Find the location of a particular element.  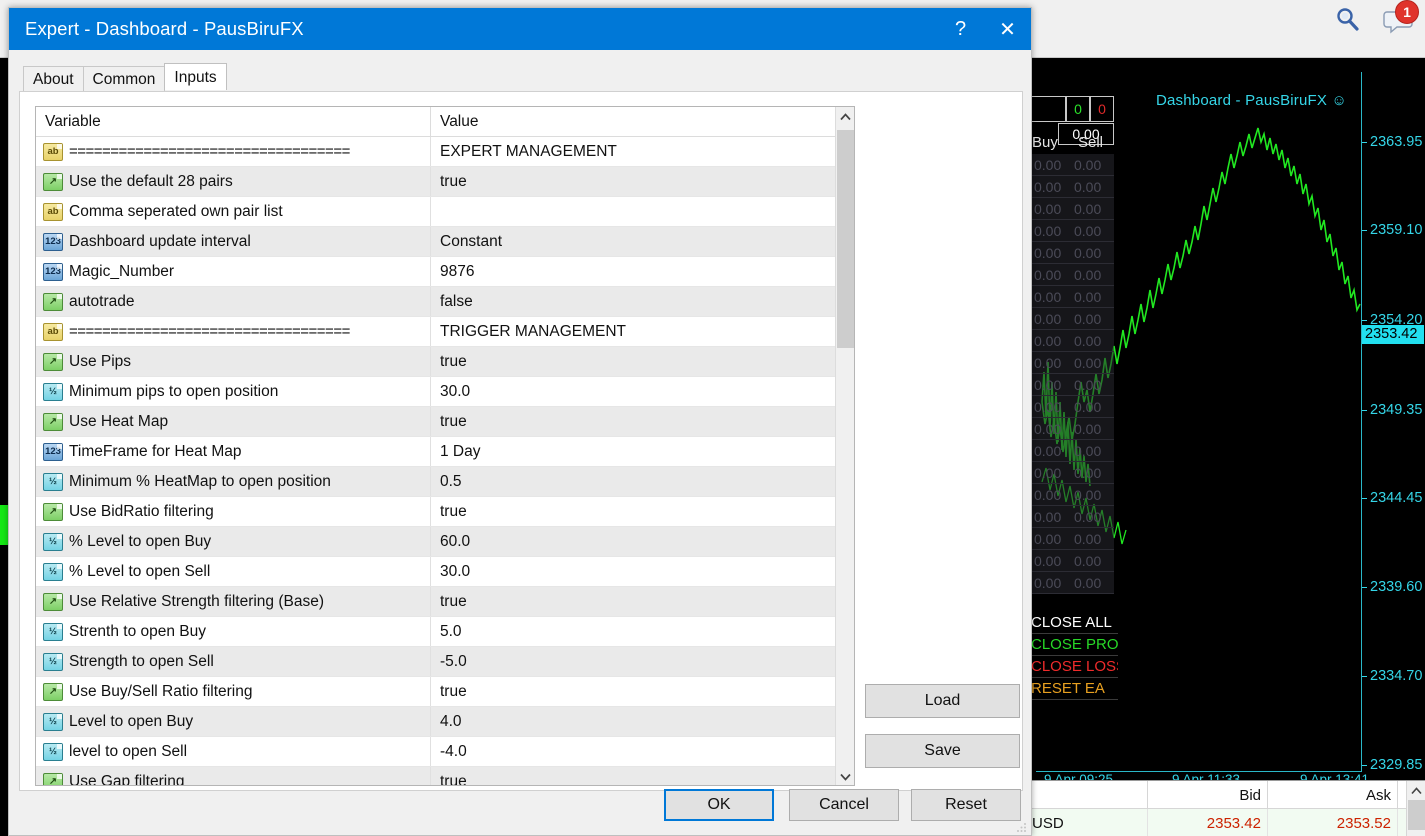

resize-grip-icon is located at coordinates (1022, 827).